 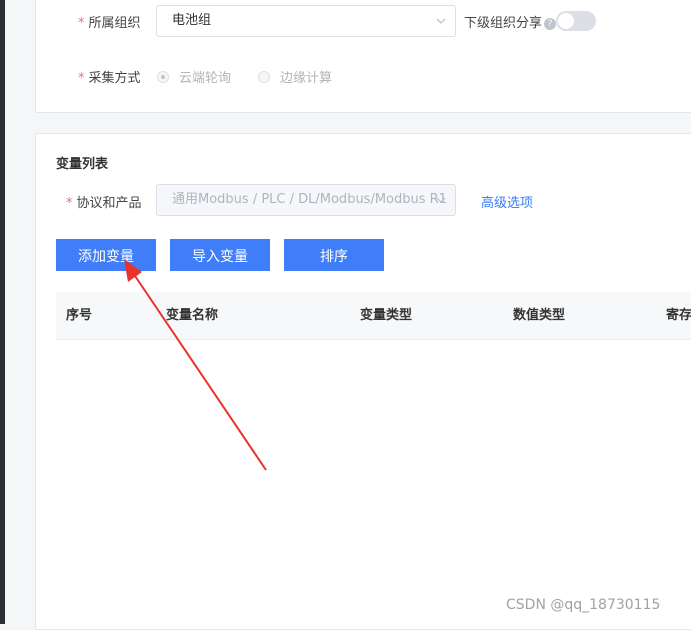 I want to click on collect-label: * 采集方式, so click(x=109, y=78).